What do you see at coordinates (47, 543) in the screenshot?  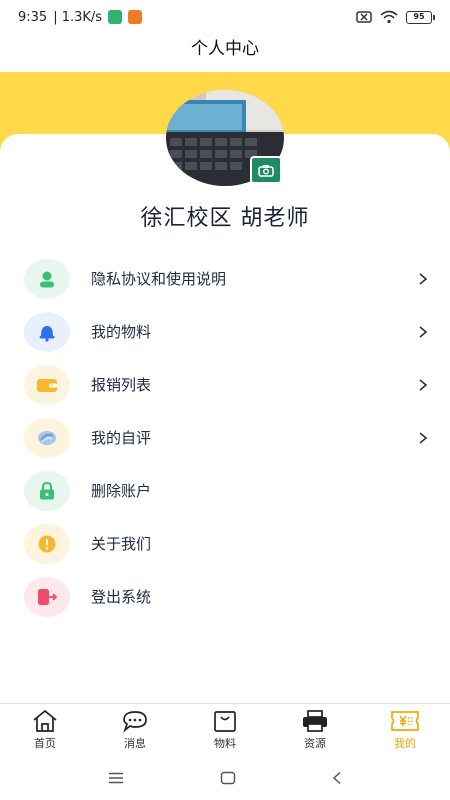 I see `info-icon` at bounding box center [47, 543].